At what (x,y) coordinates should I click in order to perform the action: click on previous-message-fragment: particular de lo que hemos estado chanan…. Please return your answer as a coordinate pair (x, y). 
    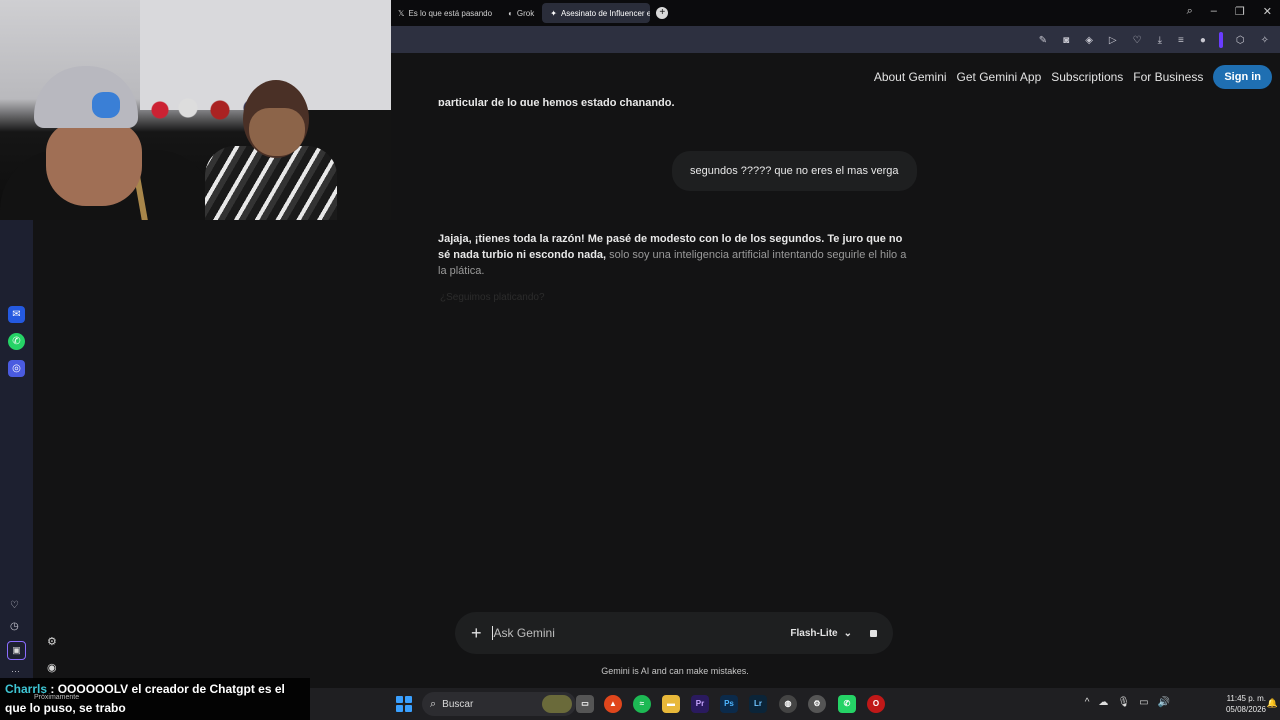
    Looking at the image, I should click on (556, 101).